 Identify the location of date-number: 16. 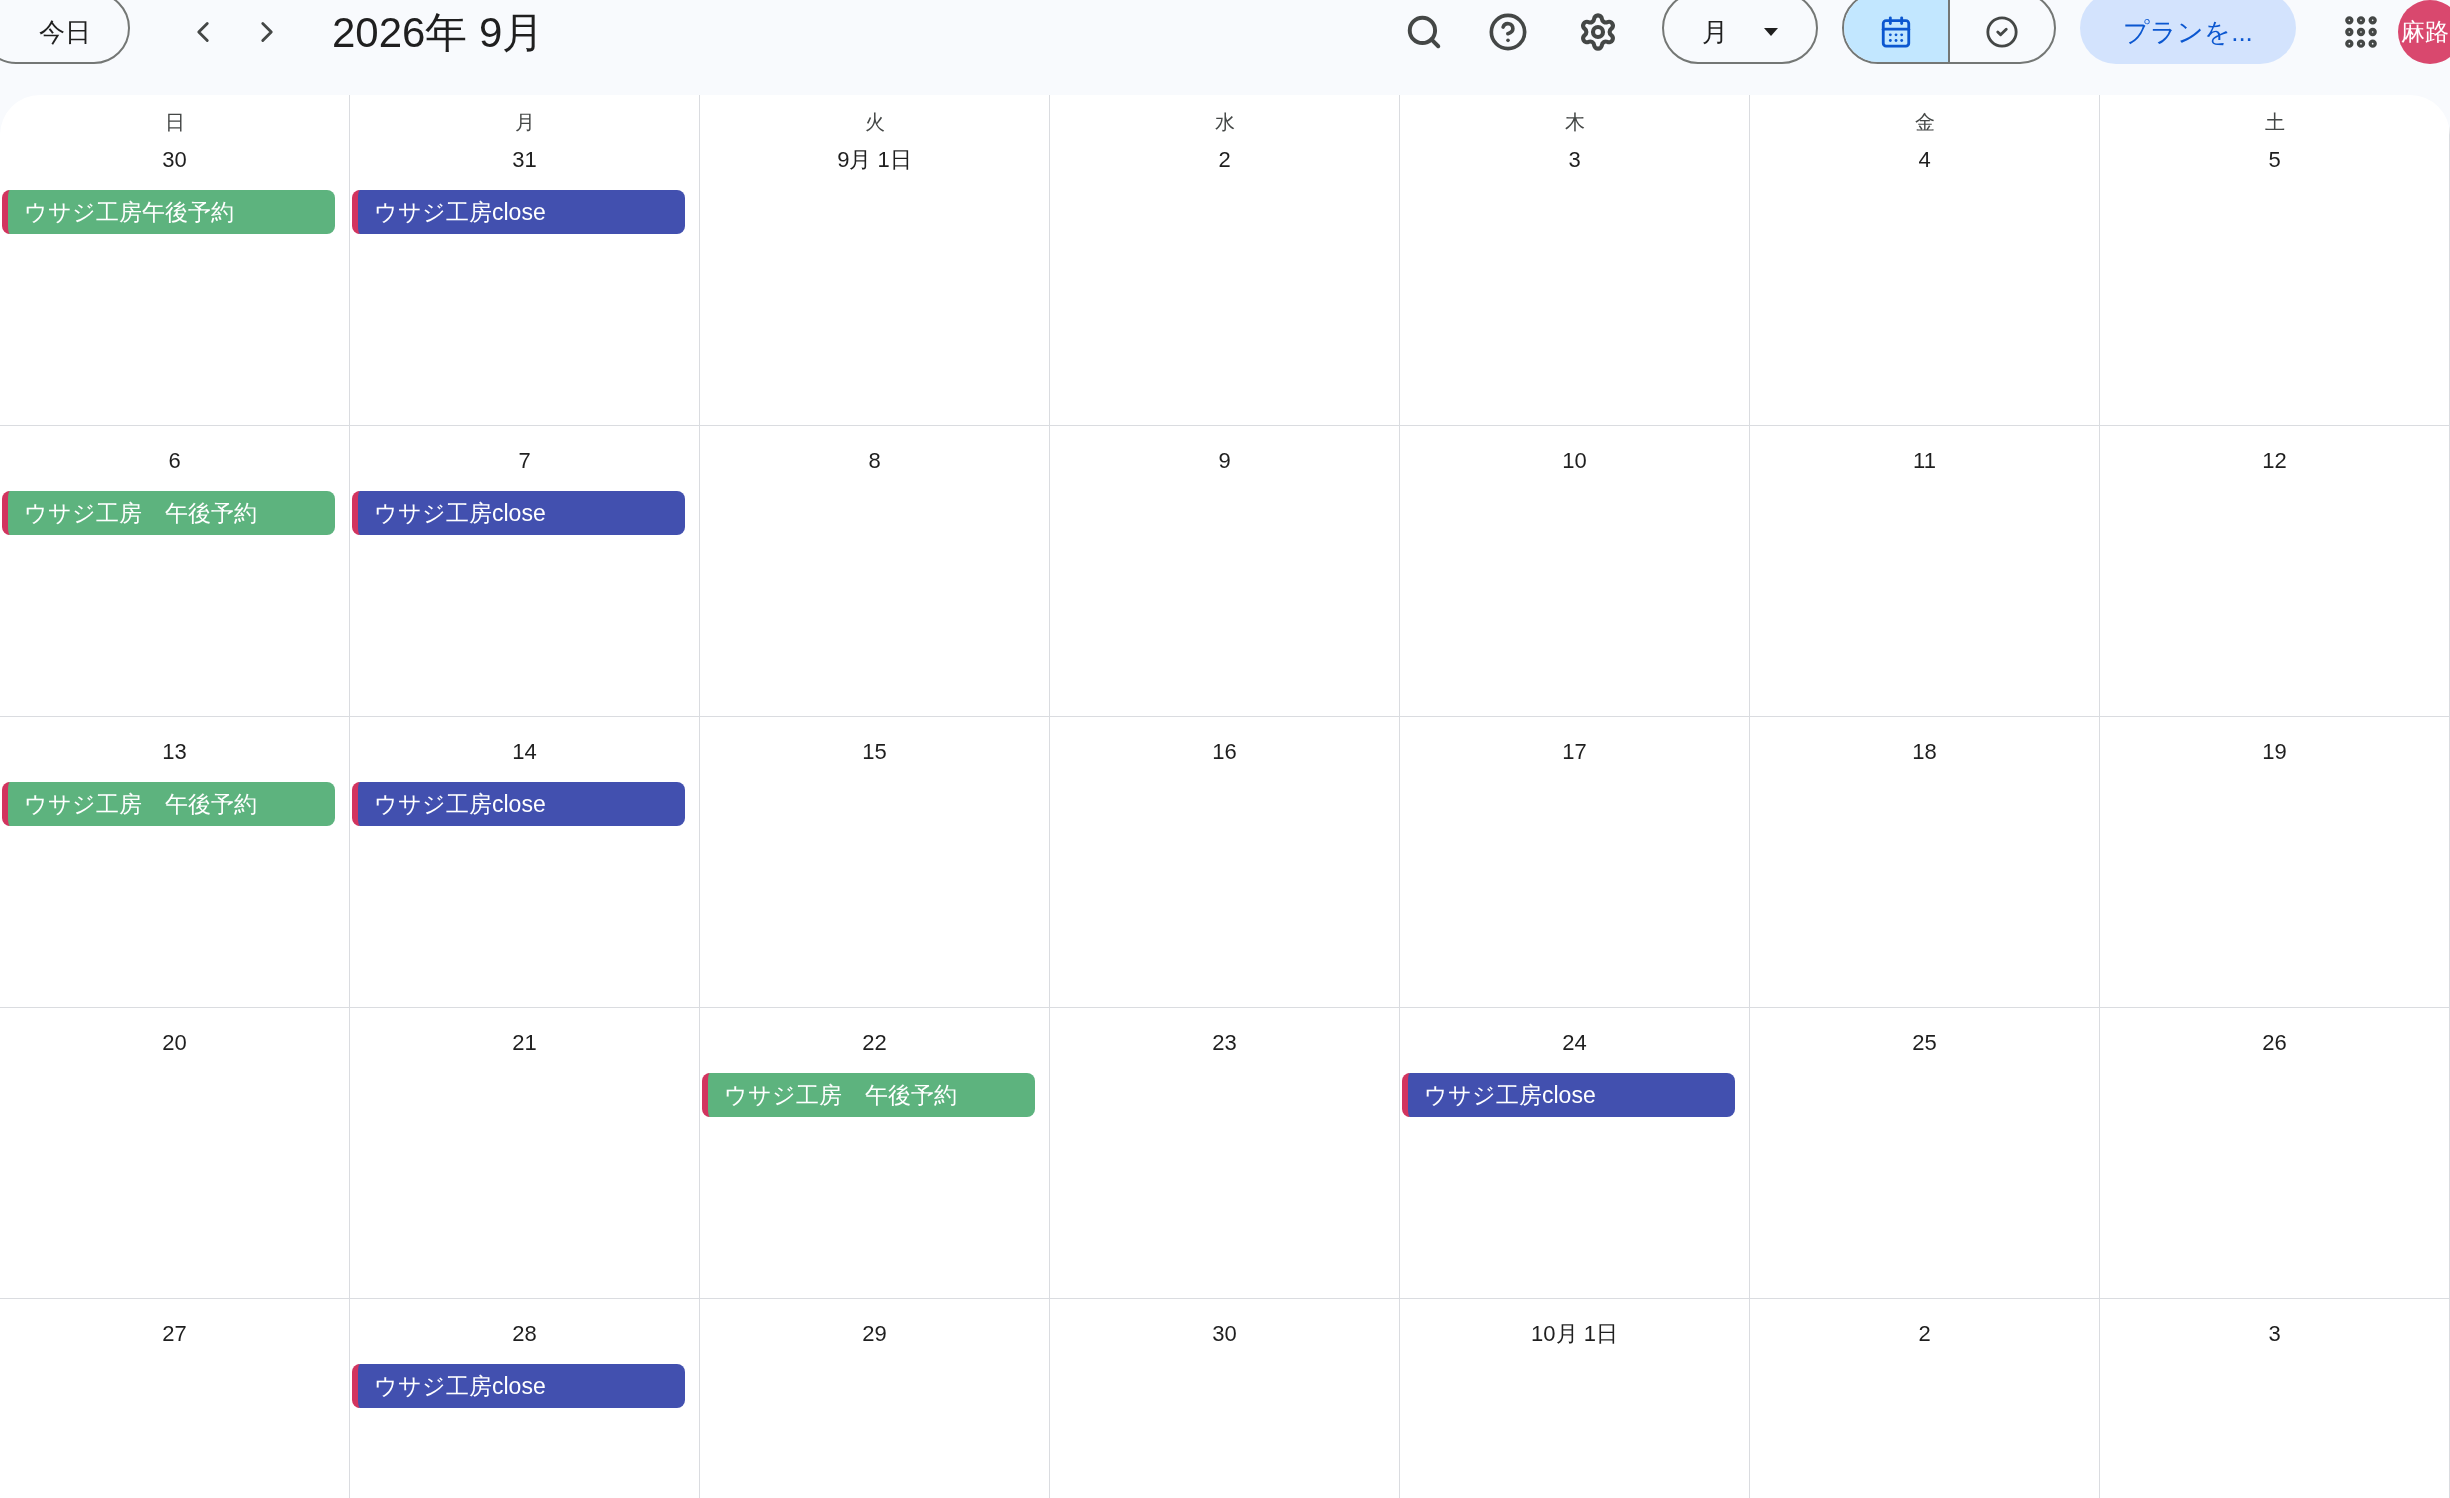
(1224, 751).